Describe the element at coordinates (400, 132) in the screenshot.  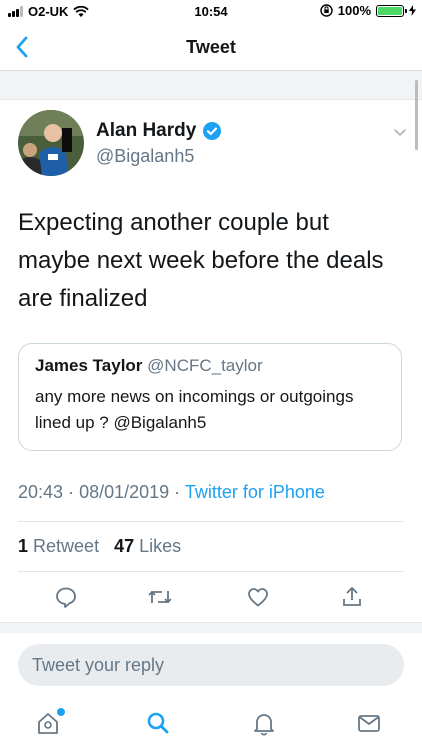
I see `chevron-down-icon` at that location.